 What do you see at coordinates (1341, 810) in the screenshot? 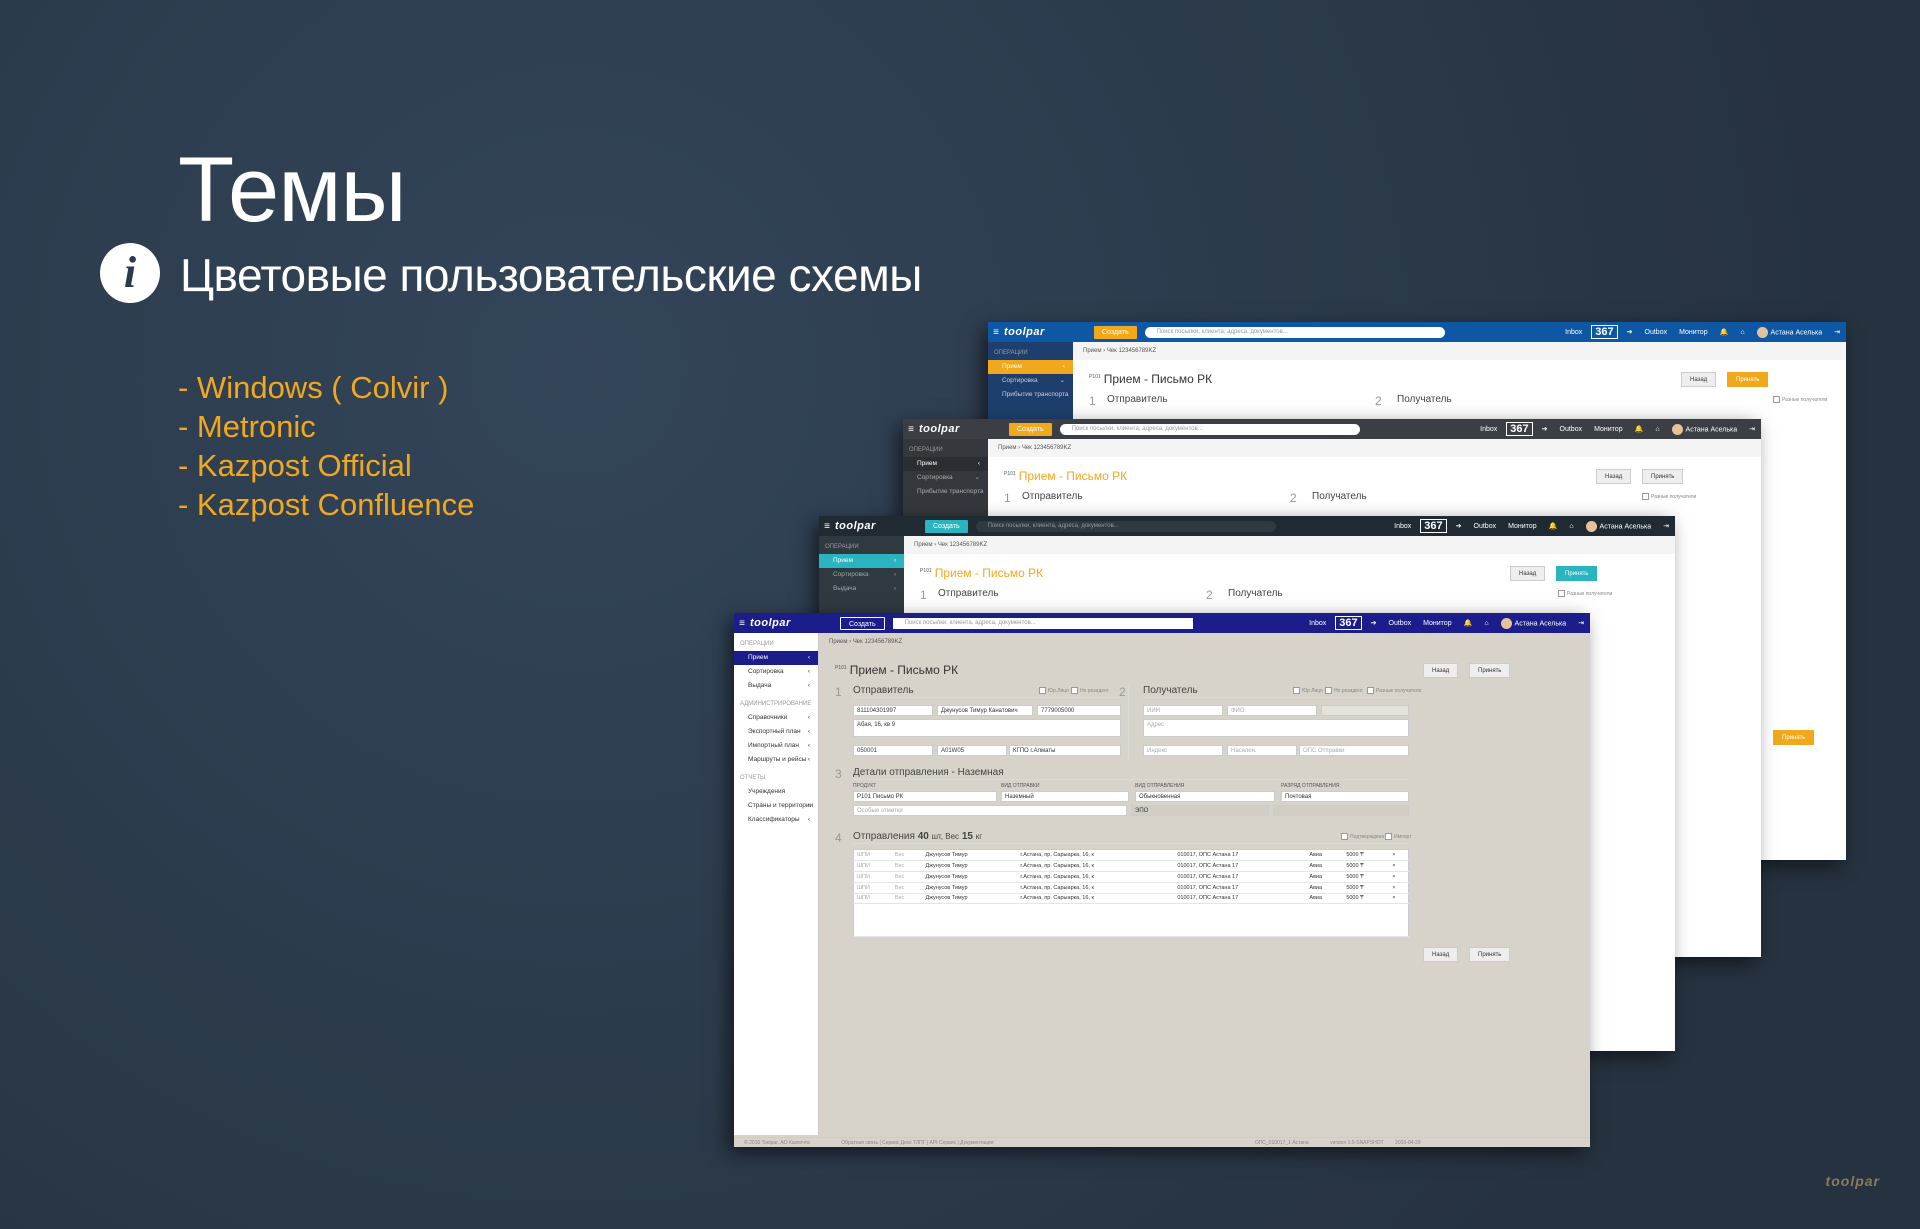
I see `extra-field` at bounding box center [1341, 810].